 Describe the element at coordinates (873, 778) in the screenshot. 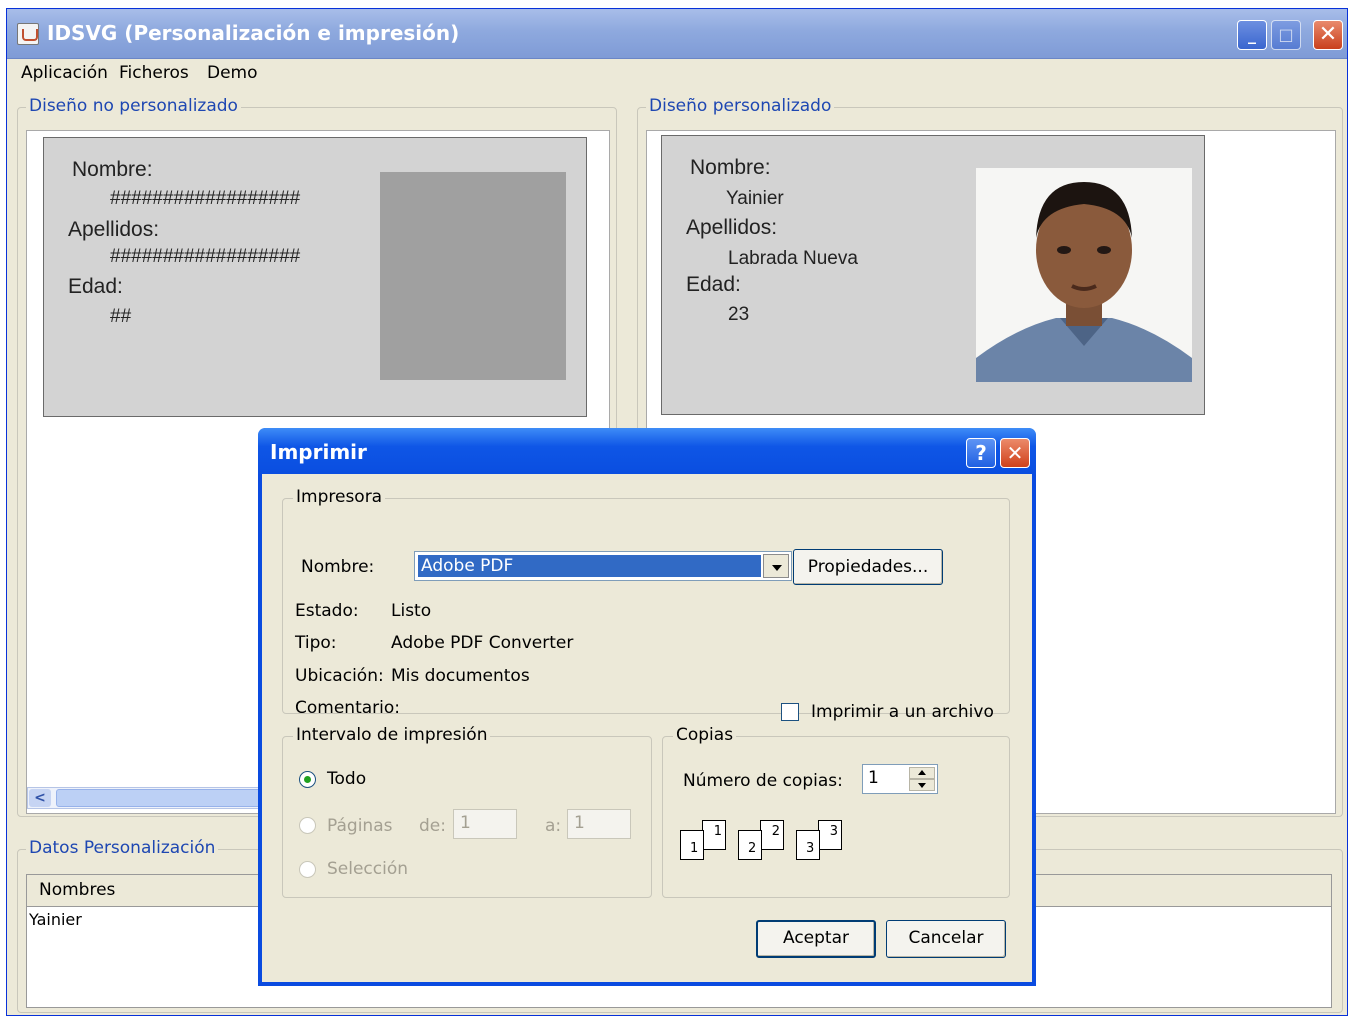

I see `copies-value: 1` at that location.